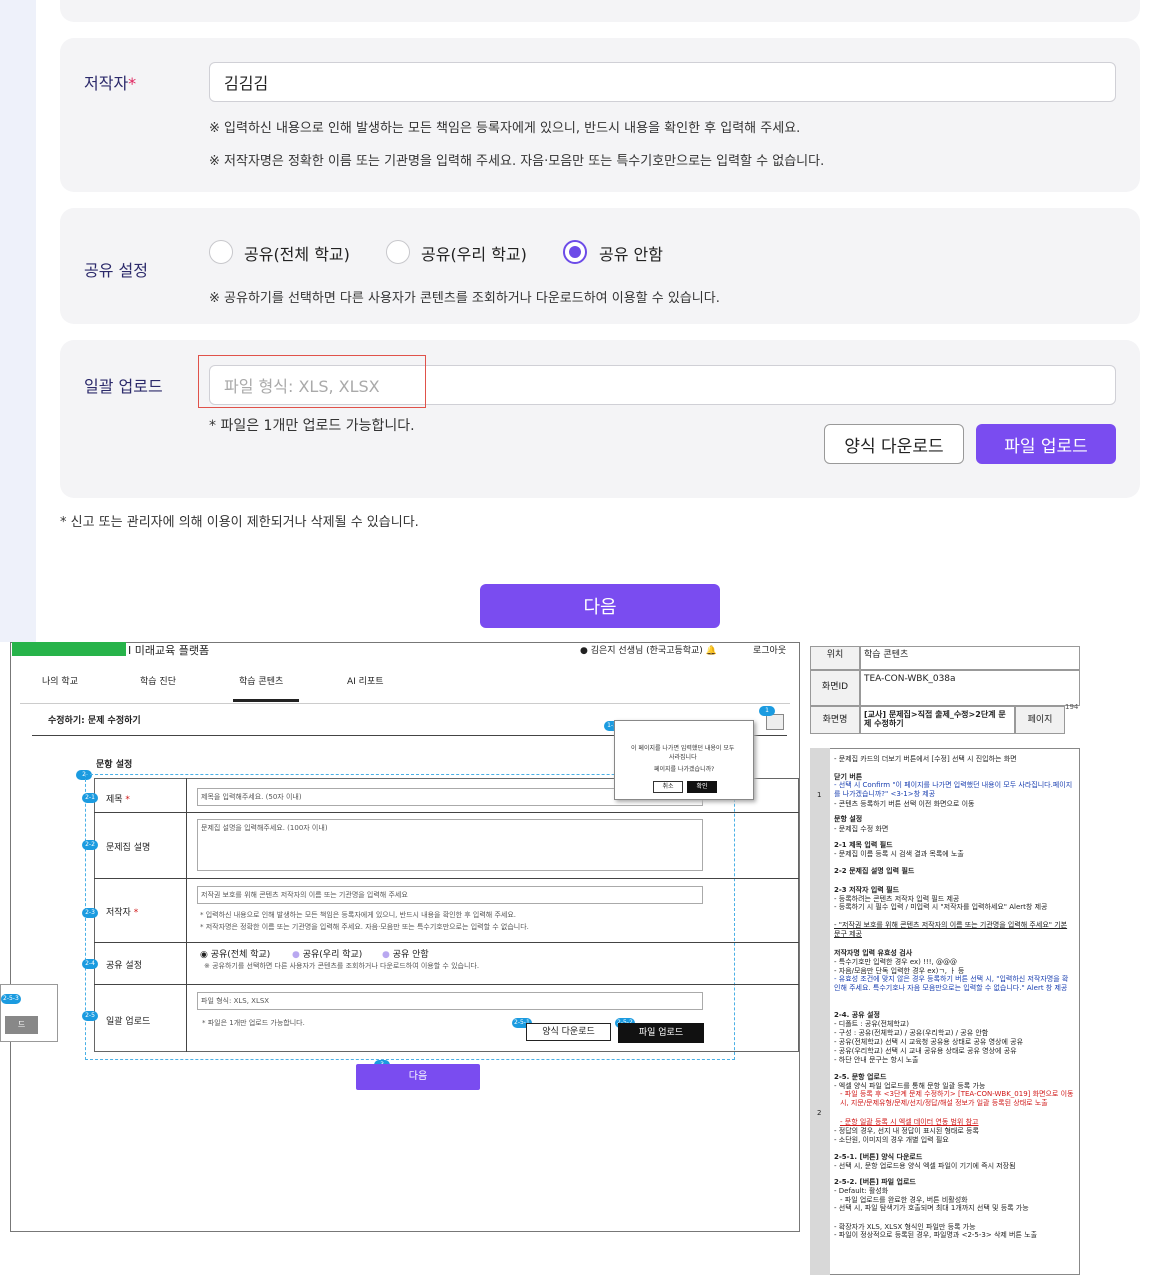  I want to click on share-label: 공유 설정, so click(116, 270).